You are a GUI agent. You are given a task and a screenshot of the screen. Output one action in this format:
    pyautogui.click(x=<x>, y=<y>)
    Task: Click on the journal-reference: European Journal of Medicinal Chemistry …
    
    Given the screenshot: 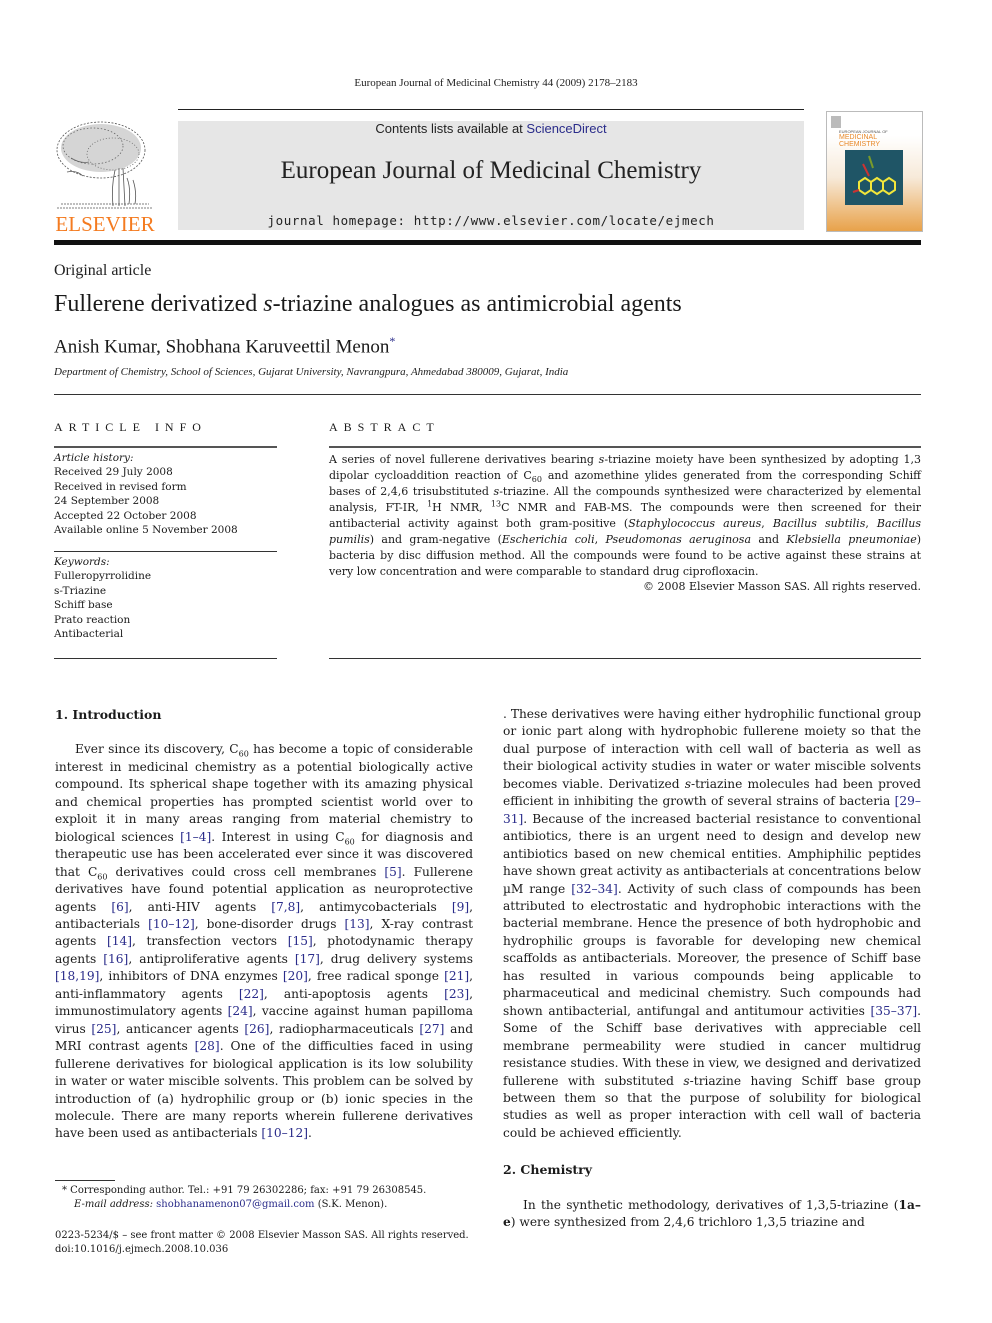 What is the action you would take?
    pyautogui.click(x=496, y=83)
    